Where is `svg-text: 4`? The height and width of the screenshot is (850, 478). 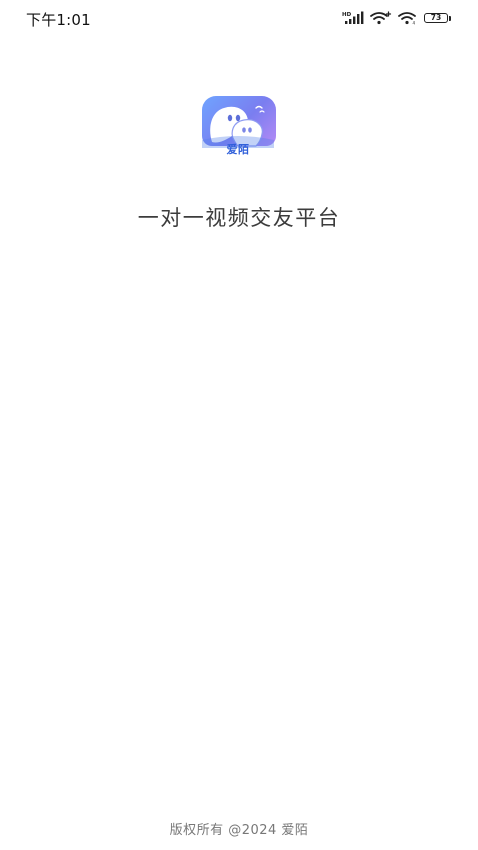
svg-text: 4 is located at coordinates (414, 23).